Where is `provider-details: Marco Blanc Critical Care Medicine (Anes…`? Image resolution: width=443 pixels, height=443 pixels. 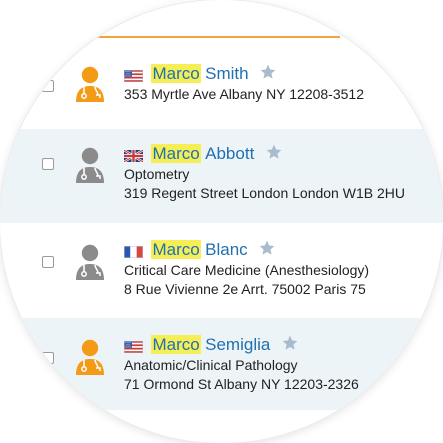
provider-details: Marco Blanc Critical Care Medicine (Anes… is located at coordinates (274, 269).